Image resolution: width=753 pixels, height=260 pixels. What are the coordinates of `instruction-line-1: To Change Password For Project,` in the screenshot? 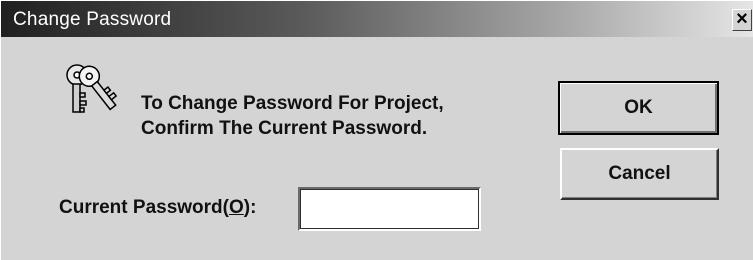 It's located at (292, 103).